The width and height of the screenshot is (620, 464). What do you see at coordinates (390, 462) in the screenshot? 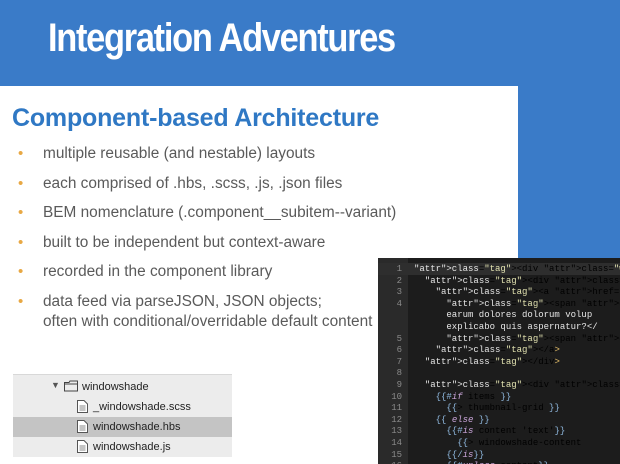
I see `line-number: 16` at bounding box center [390, 462].